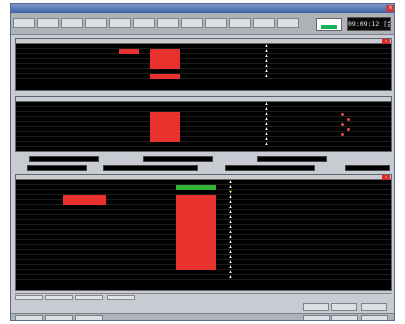 The width and height of the screenshot is (405, 324). Describe the element at coordinates (390, 8) in the screenshot. I see `window-close-button: ×` at that location.